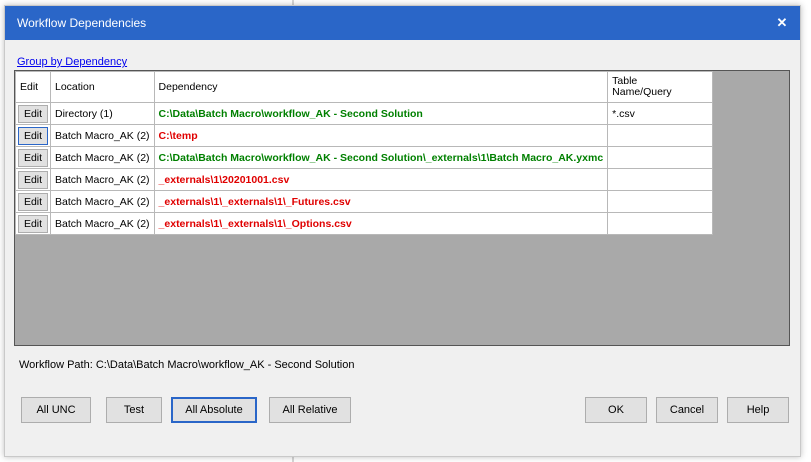 This screenshot has width=811, height=462. Describe the element at coordinates (381, 179) in the screenshot. I see `dependency-cell: _externals\1\20201001.csv` at that location.